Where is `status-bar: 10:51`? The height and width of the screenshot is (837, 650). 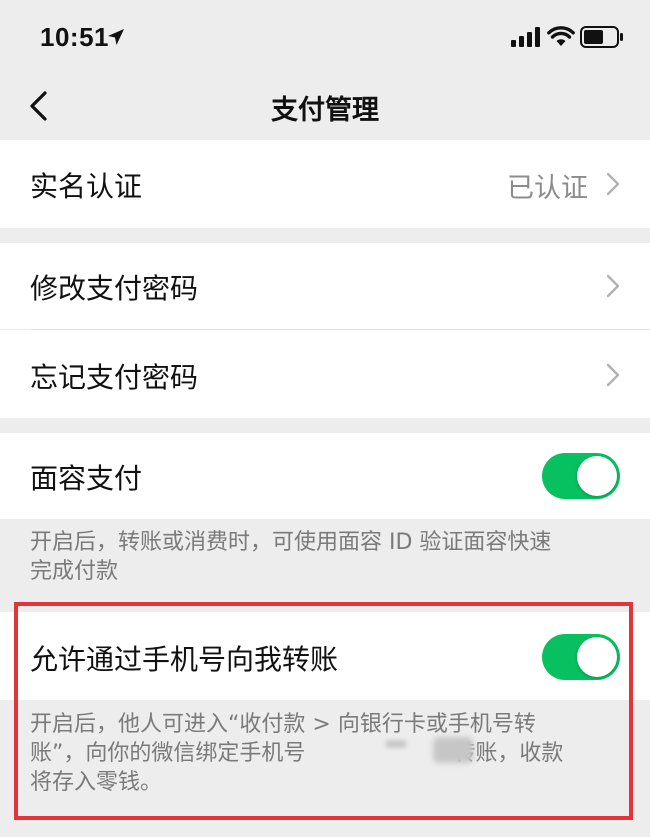
status-bar: 10:51 is located at coordinates (325, 36).